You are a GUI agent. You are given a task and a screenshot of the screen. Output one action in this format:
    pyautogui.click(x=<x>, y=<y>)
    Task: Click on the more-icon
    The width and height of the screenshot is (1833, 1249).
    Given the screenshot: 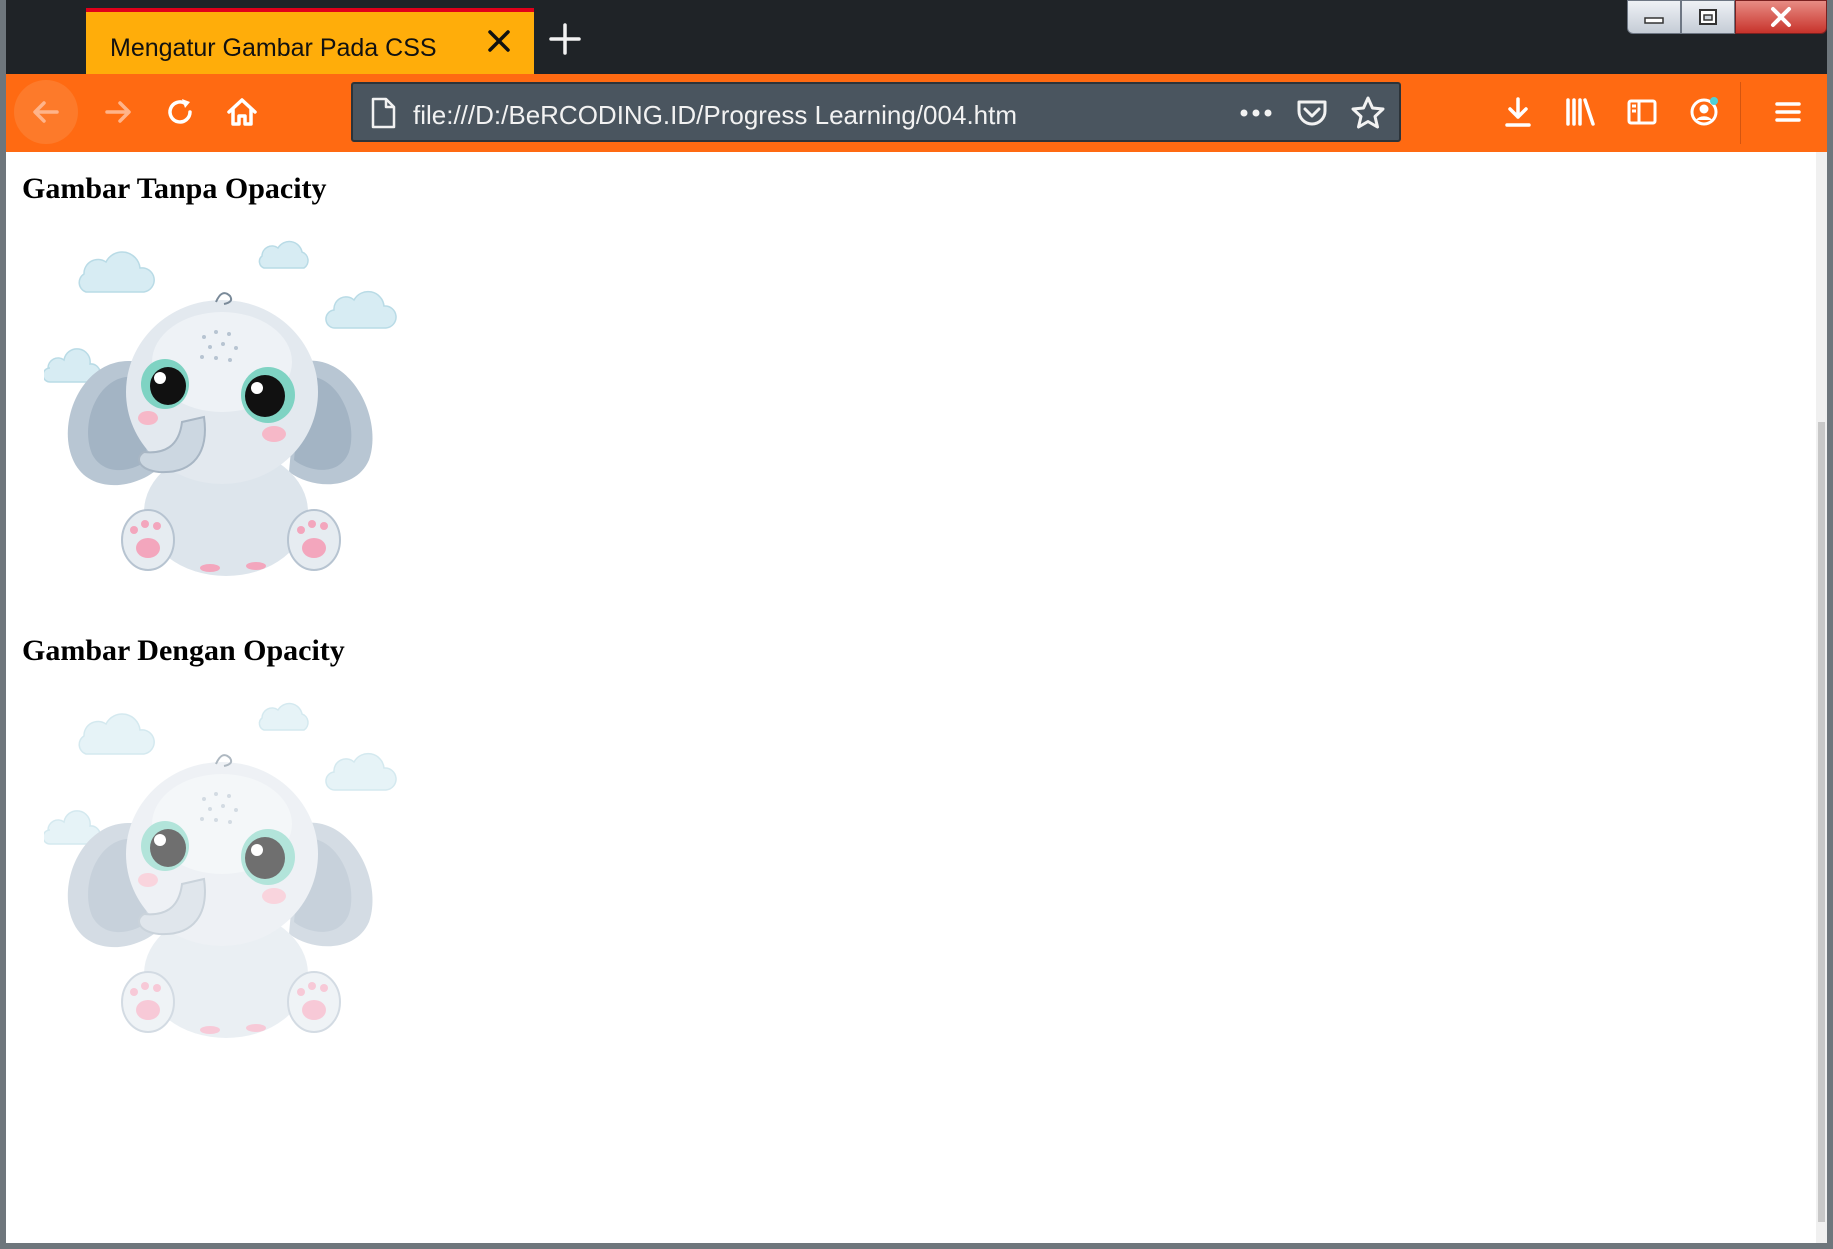 What is the action you would take?
    pyautogui.click(x=1256, y=113)
    